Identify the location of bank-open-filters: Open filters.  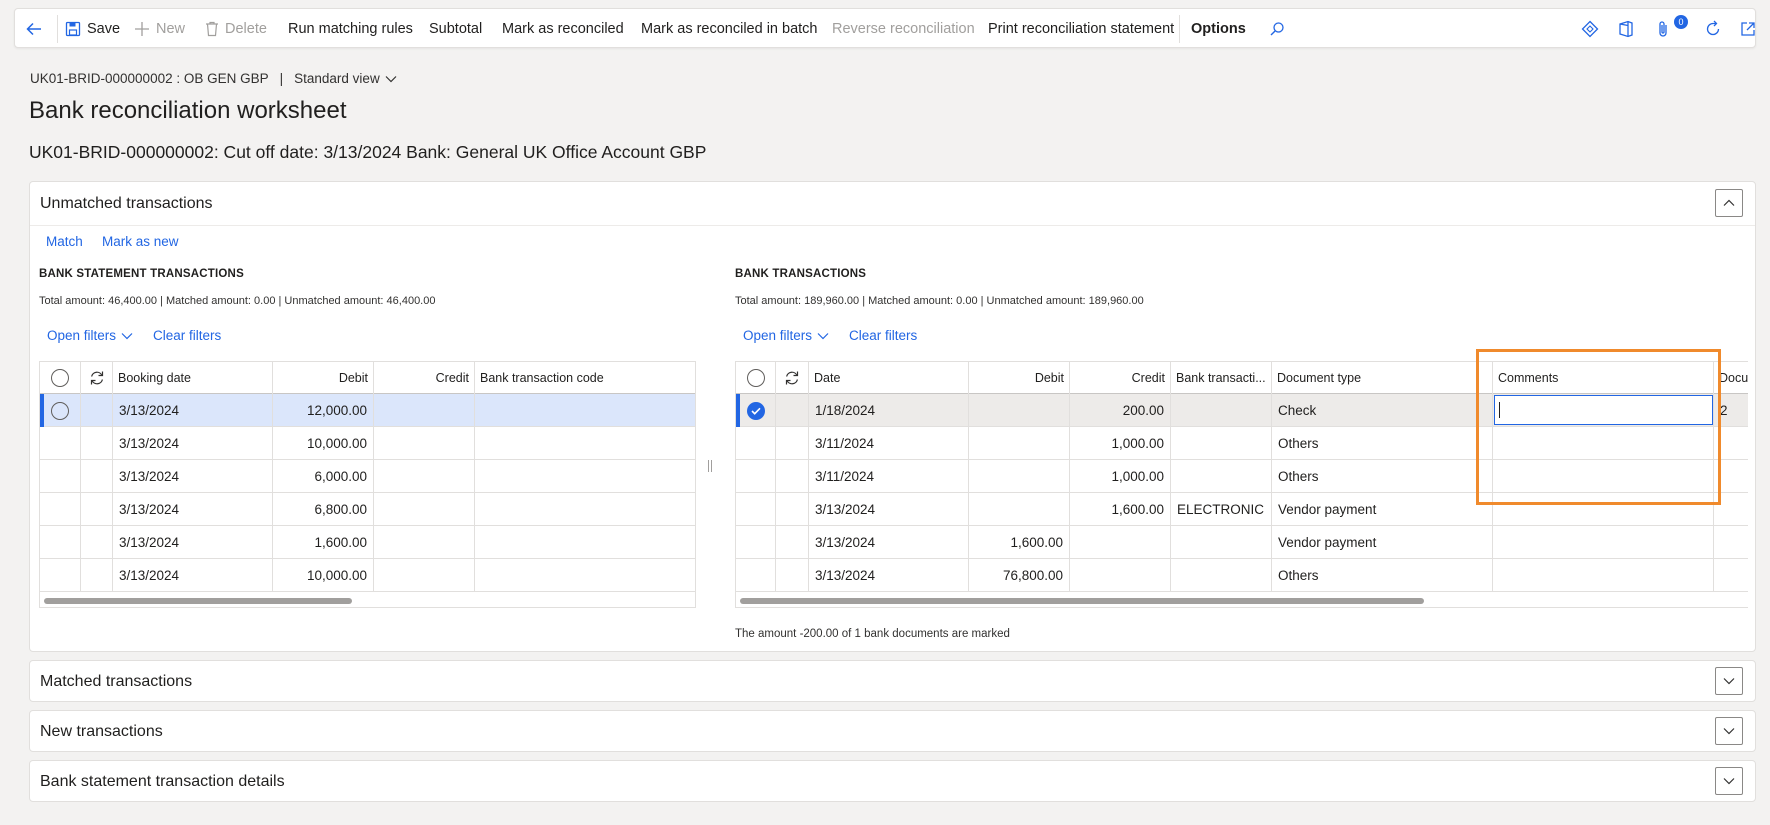
(786, 335).